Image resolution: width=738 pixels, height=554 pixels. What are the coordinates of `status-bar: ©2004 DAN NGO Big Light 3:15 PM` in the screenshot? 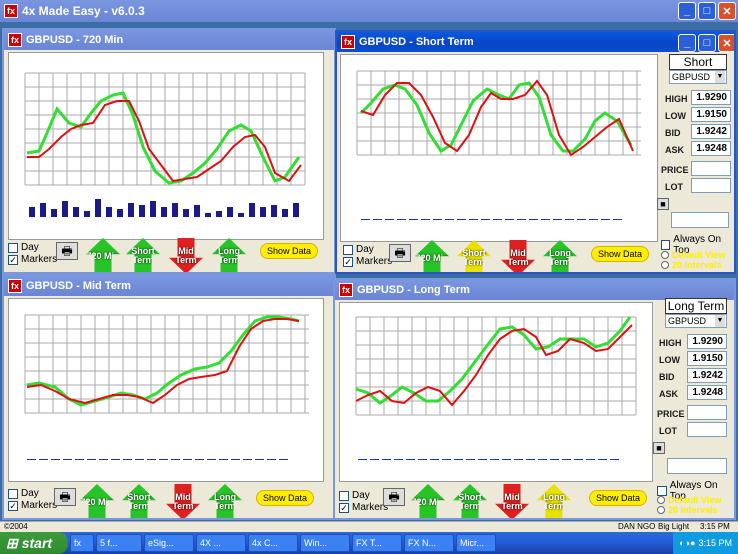 It's located at (369, 526).